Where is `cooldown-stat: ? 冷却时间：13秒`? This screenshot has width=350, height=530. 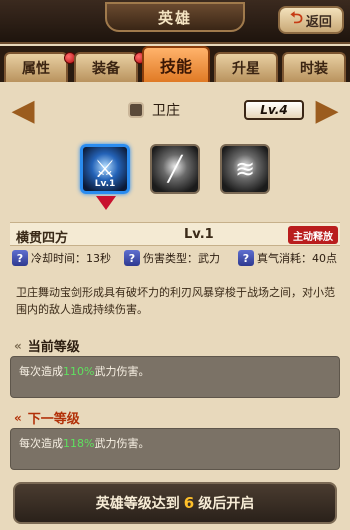
cooldown-stat: ? 冷却时间：13秒 is located at coordinates (61, 258).